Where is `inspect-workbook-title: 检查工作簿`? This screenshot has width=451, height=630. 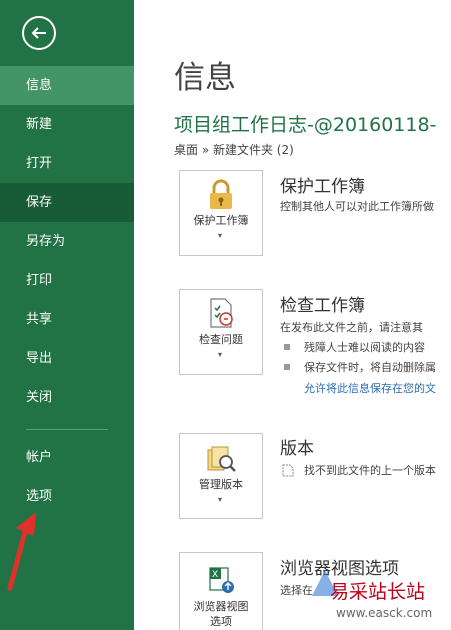
inspect-workbook-title: 检查工作簿 is located at coordinates (322, 306).